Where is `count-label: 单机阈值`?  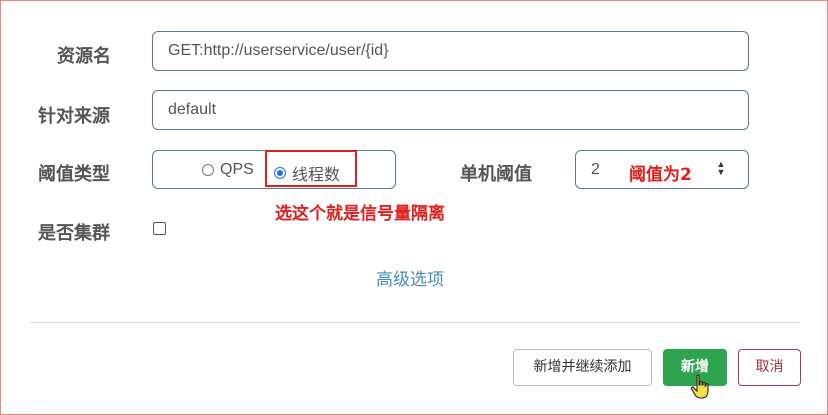
count-label: 单机阈值 is located at coordinates (496, 174).